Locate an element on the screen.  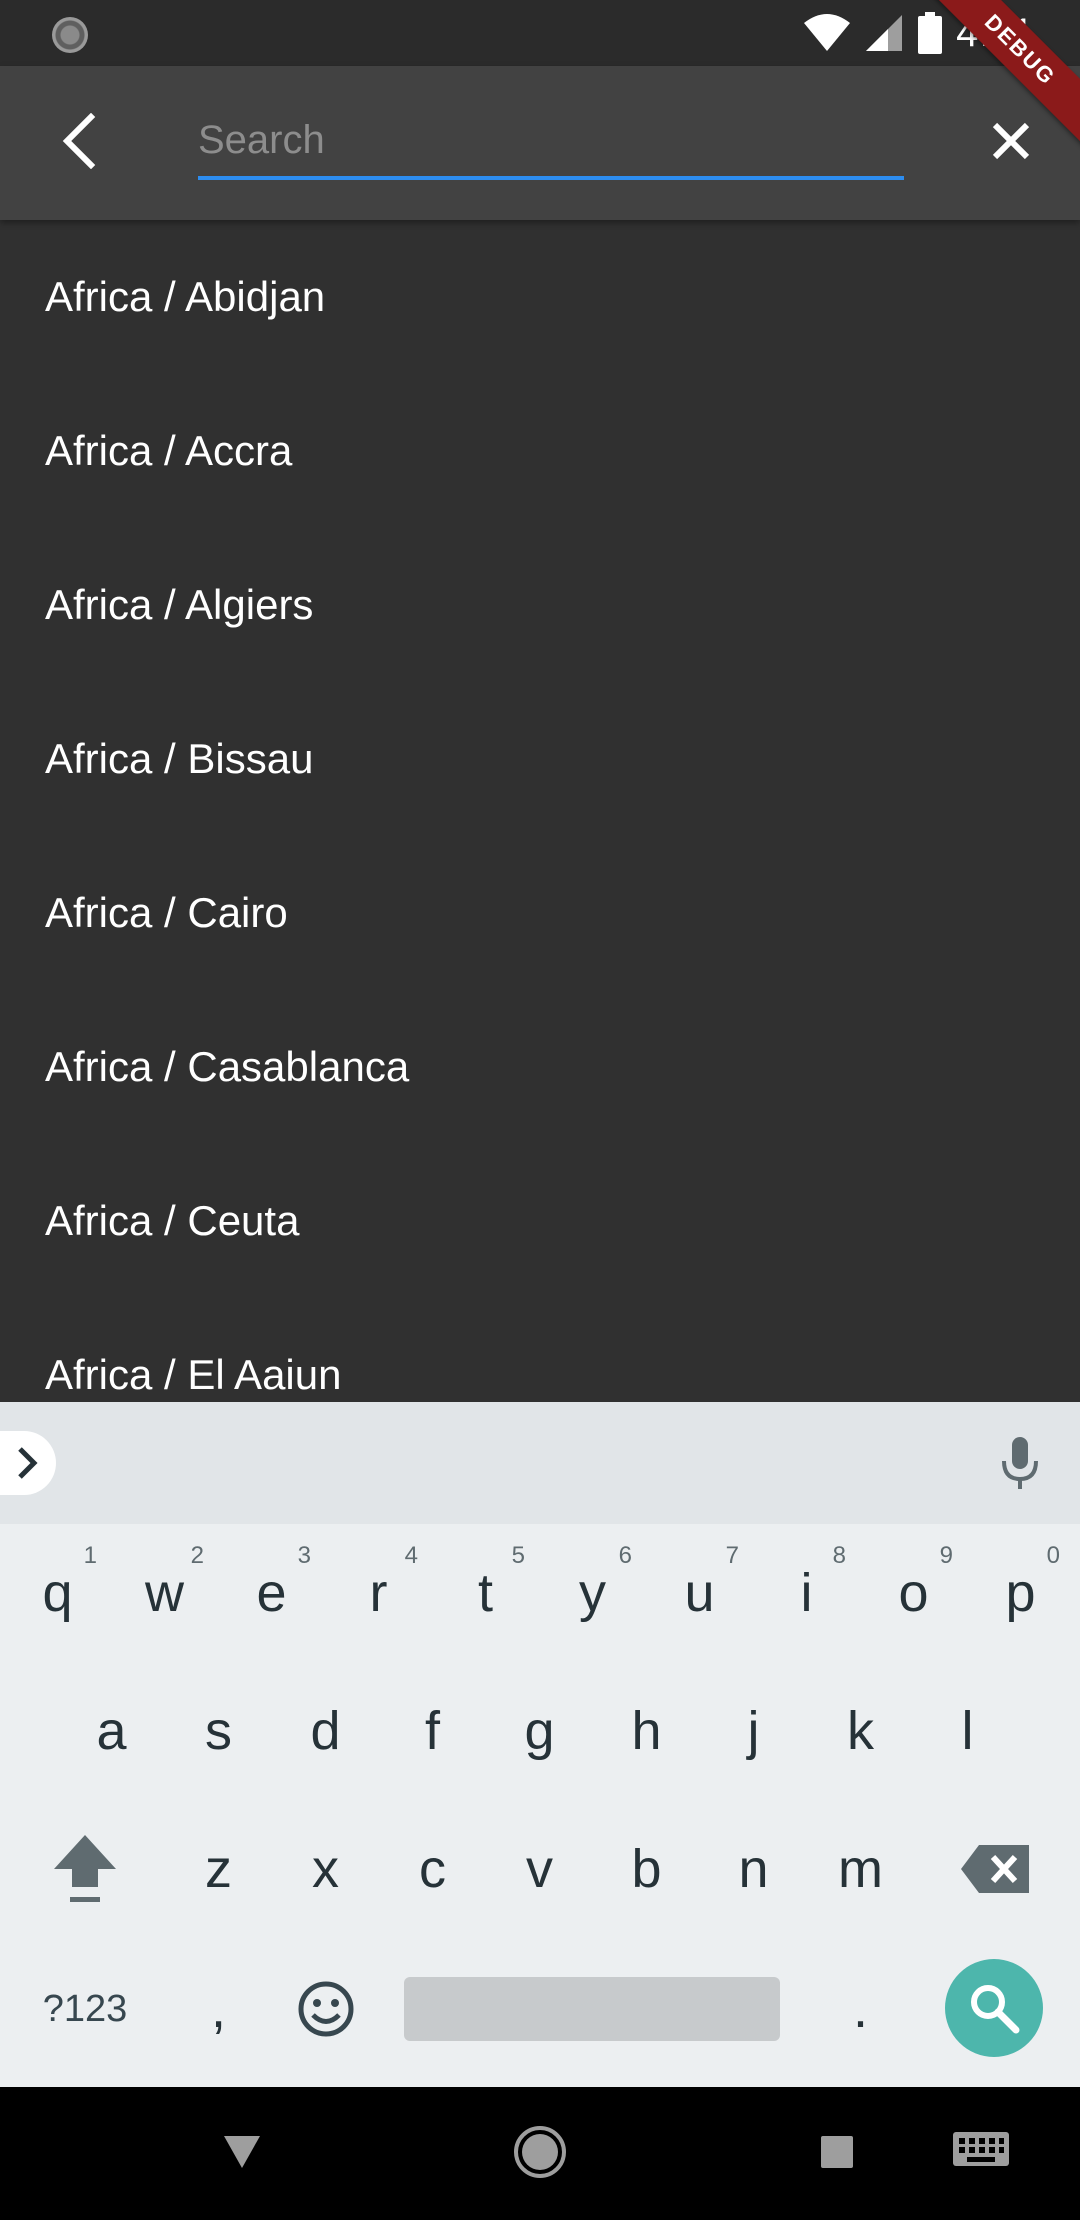
nav-back-button is located at coordinates (242, 2152).